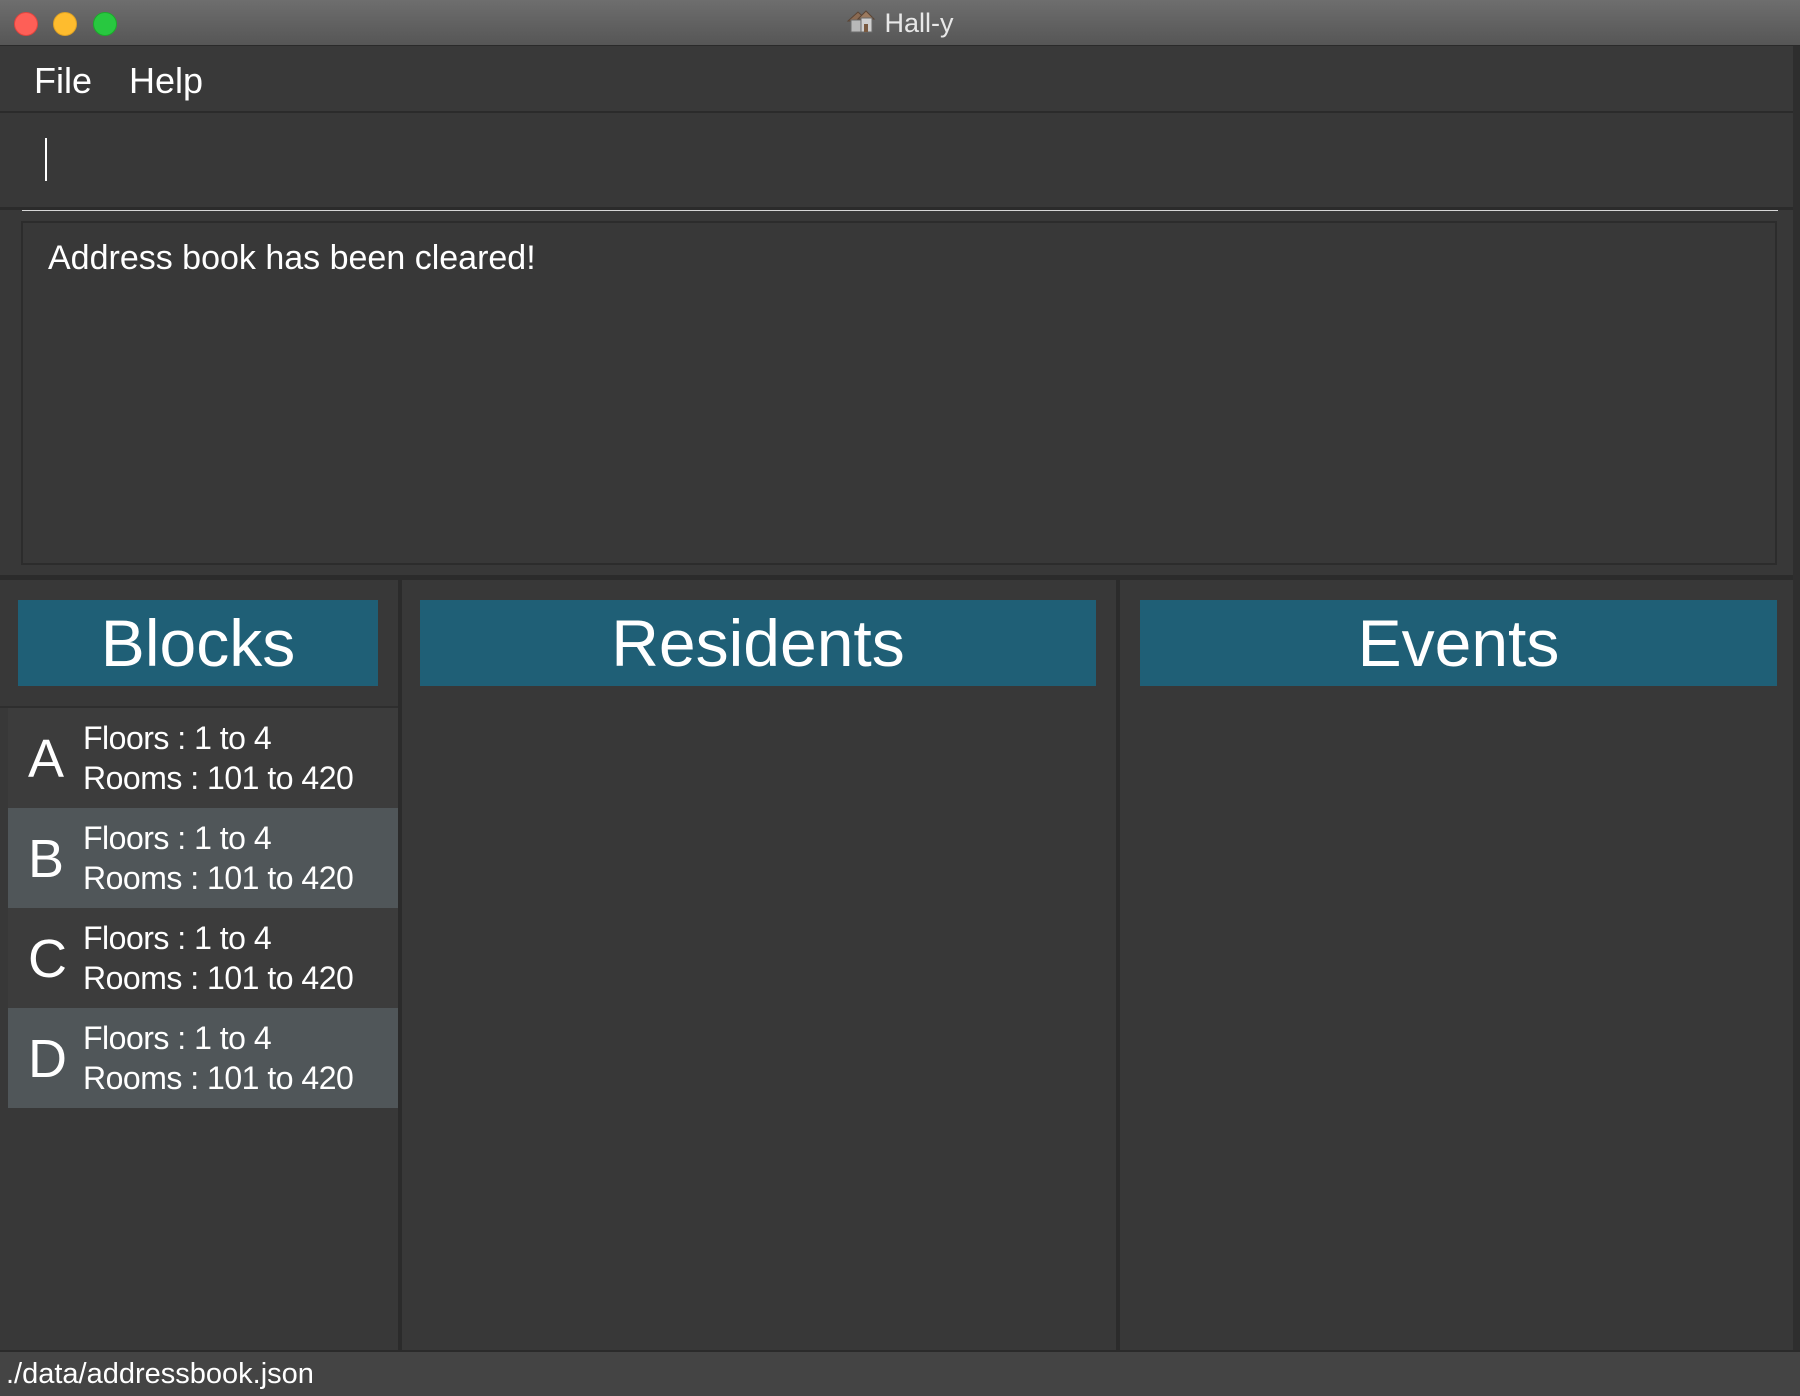  What do you see at coordinates (900, 172) in the screenshot?
I see `command-input` at bounding box center [900, 172].